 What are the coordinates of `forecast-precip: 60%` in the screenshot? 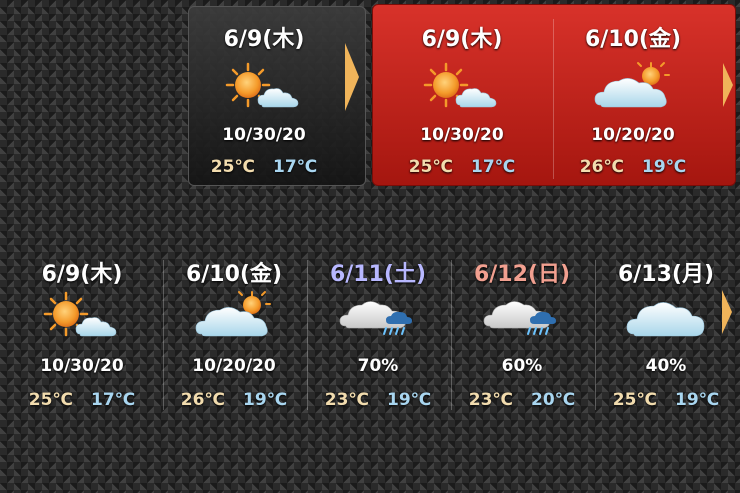 It's located at (522, 366).